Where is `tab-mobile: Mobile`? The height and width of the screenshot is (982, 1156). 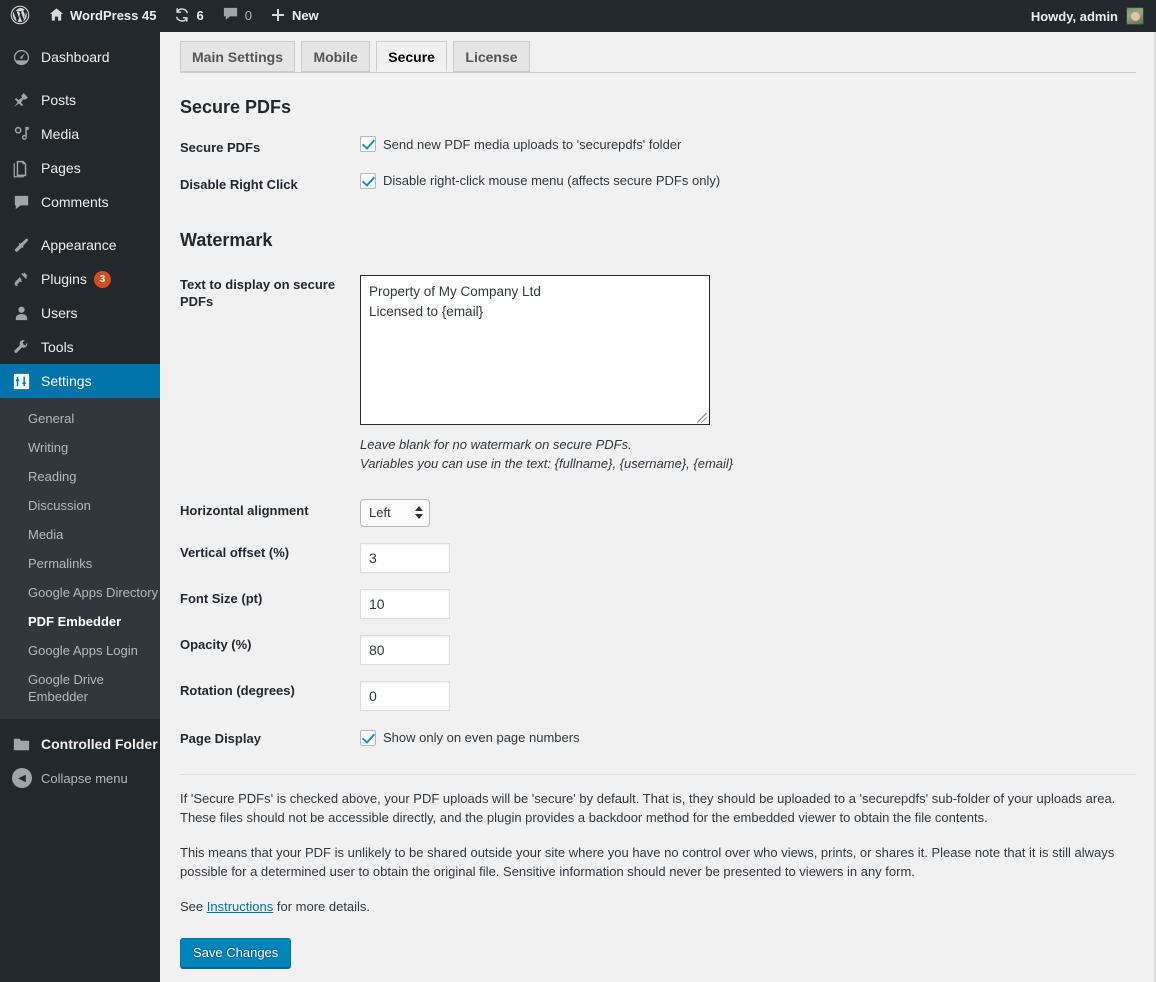
tab-mobile: Mobile is located at coordinates (335, 56).